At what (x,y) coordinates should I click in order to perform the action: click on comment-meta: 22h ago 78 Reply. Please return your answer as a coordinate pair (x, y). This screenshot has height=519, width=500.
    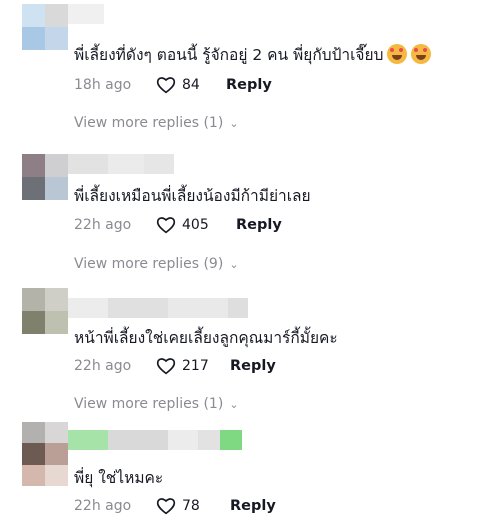
    Looking at the image, I should click on (175, 506).